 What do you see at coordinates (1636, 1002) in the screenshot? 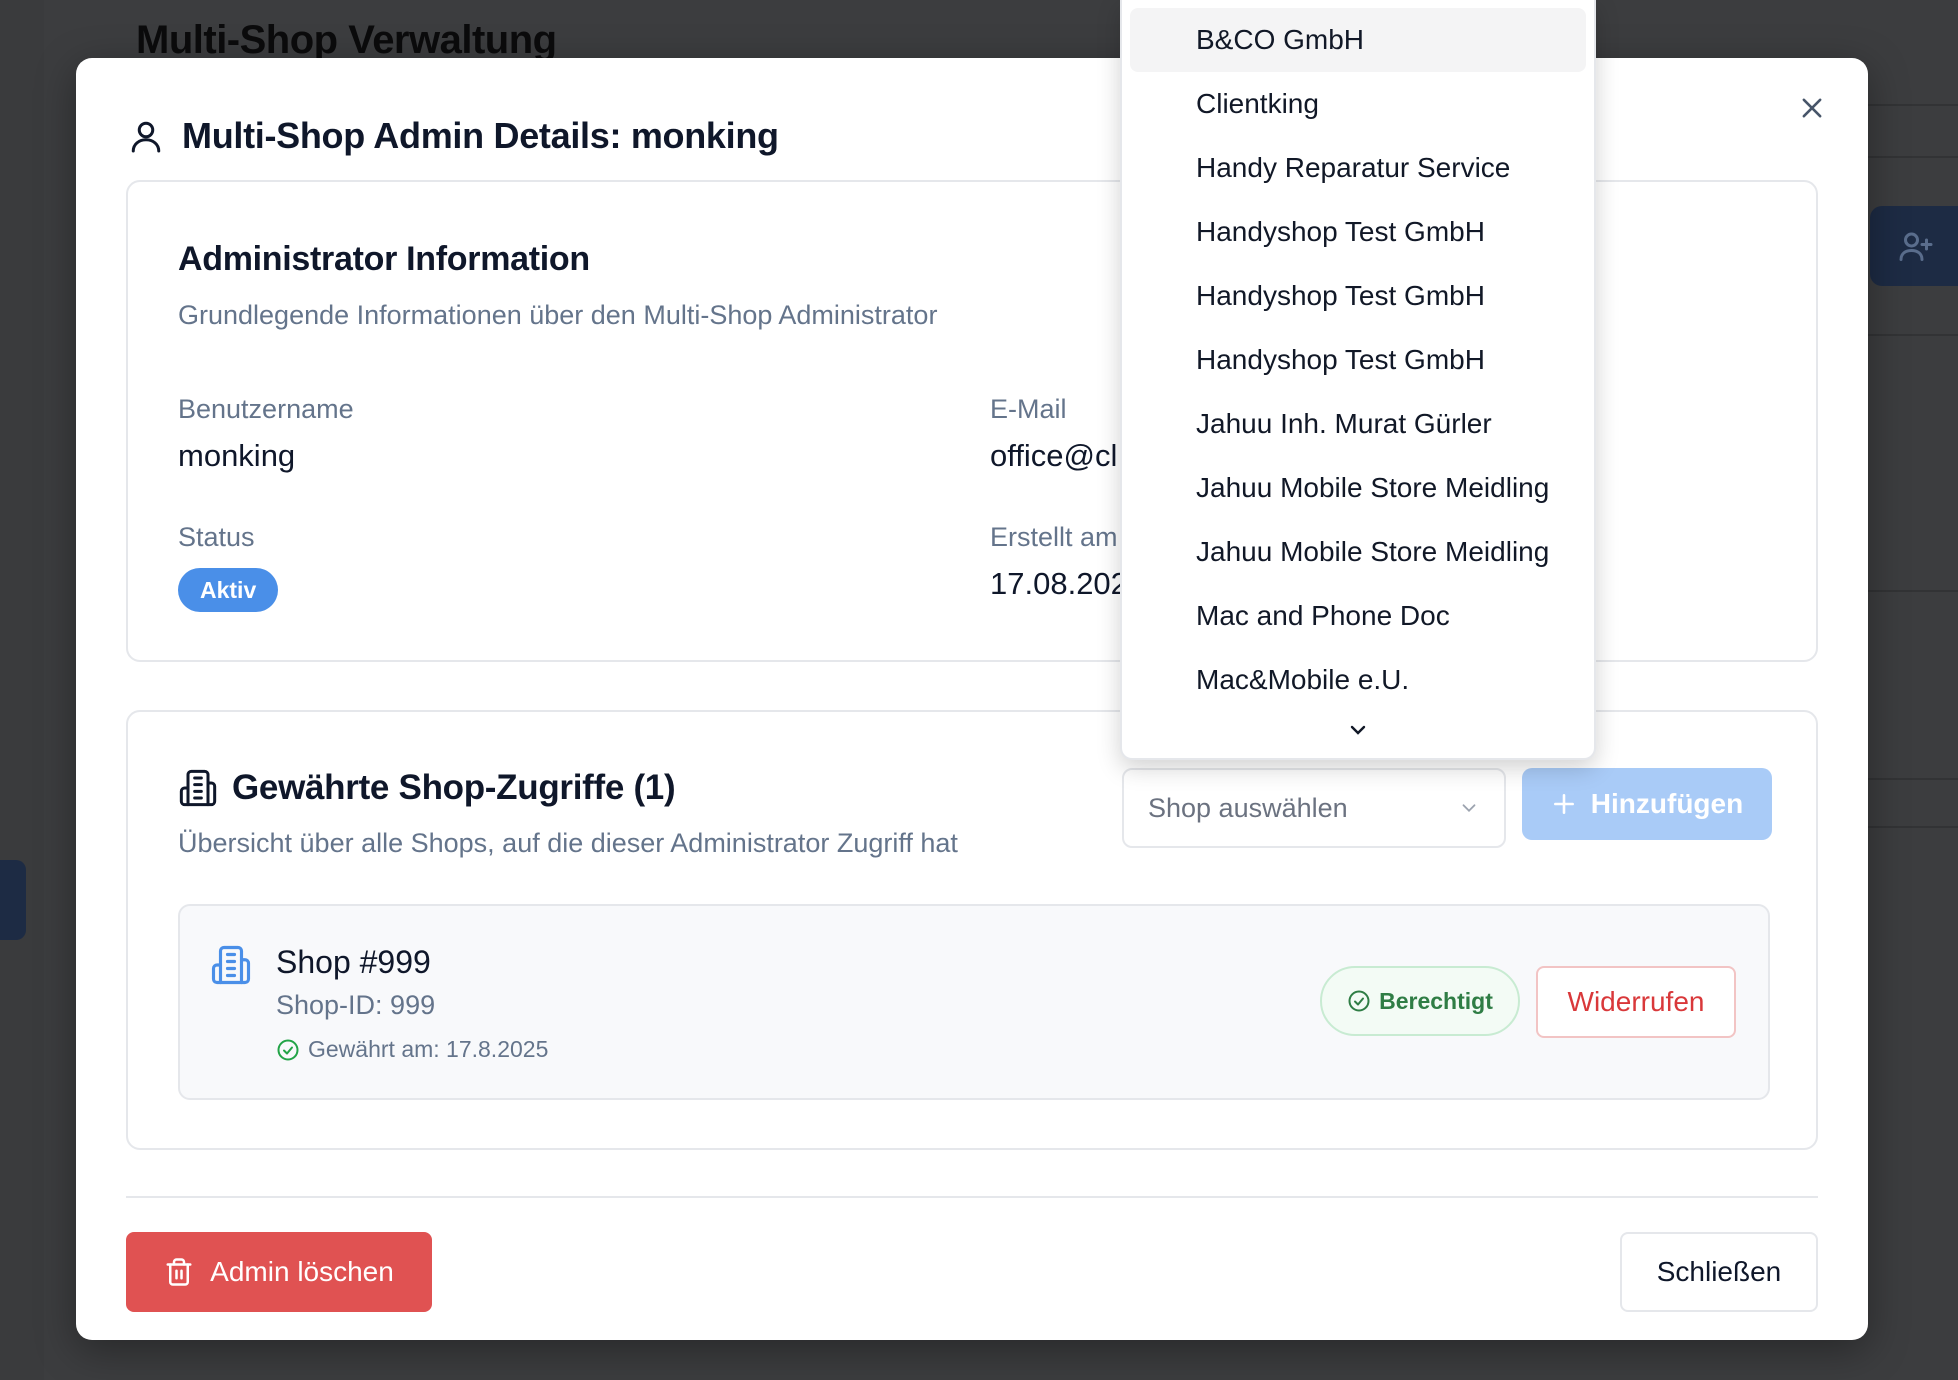
I see `revoke-button: Widerrufen` at bounding box center [1636, 1002].